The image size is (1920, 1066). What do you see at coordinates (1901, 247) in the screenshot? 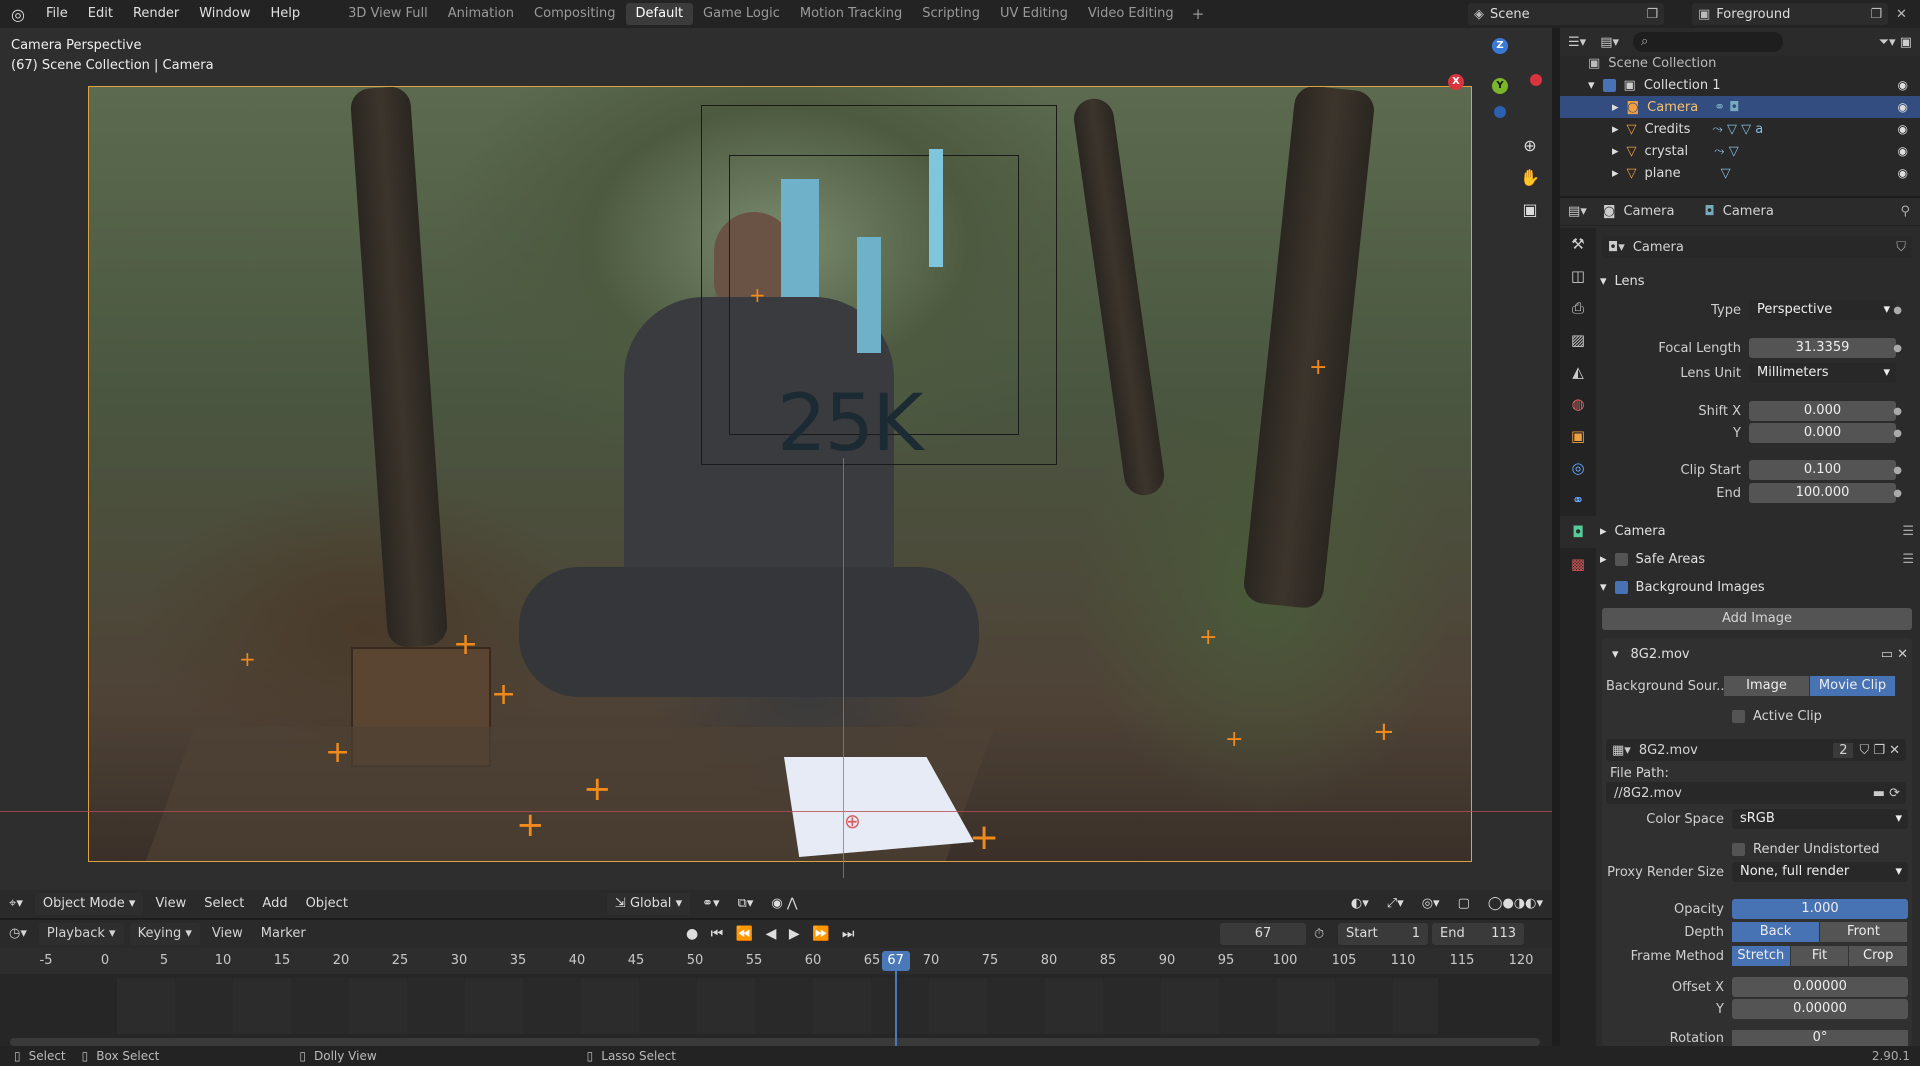
I see `fake-user-icon: ⛉` at bounding box center [1901, 247].